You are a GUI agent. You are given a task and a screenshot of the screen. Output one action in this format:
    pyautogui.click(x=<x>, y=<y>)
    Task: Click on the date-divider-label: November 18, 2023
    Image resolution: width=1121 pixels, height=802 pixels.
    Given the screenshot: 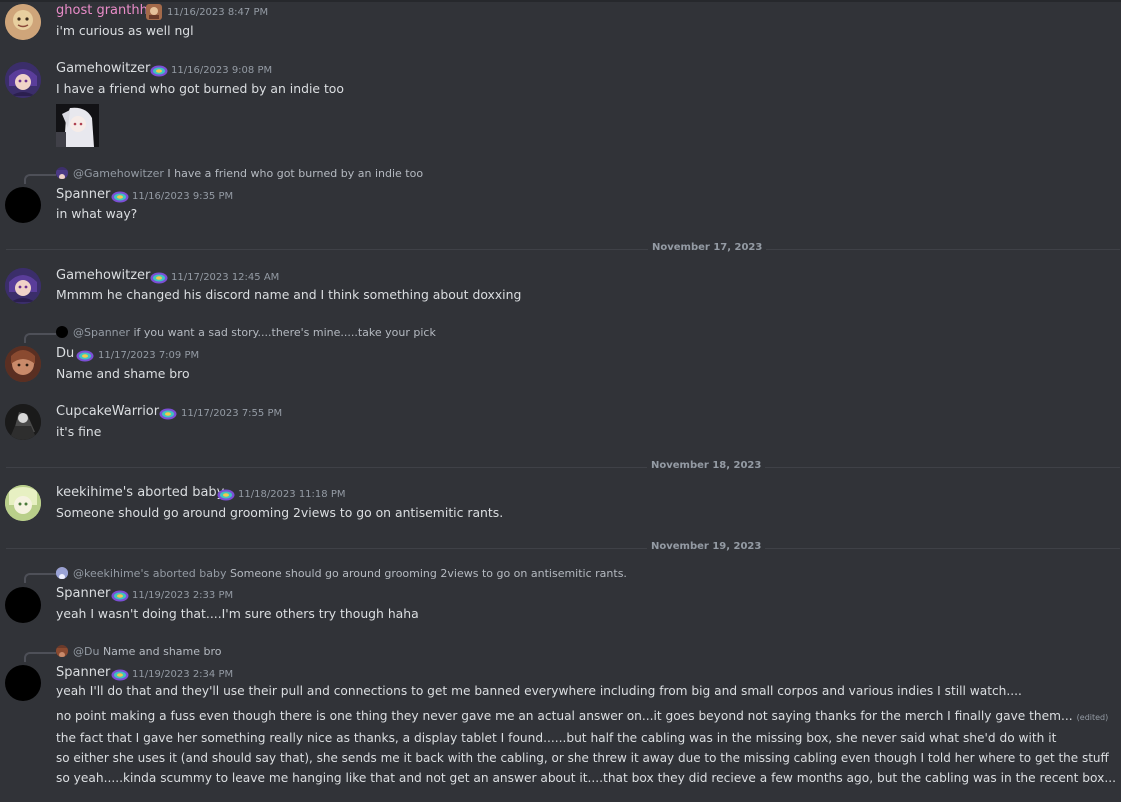 What is the action you would take?
    pyautogui.click(x=706, y=465)
    